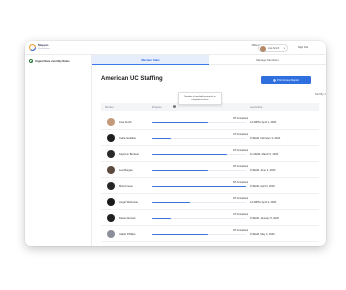  Describe the element at coordinates (256, 107) in the screenshot. I see `column-header-last-activity: Last Activity` at that location.